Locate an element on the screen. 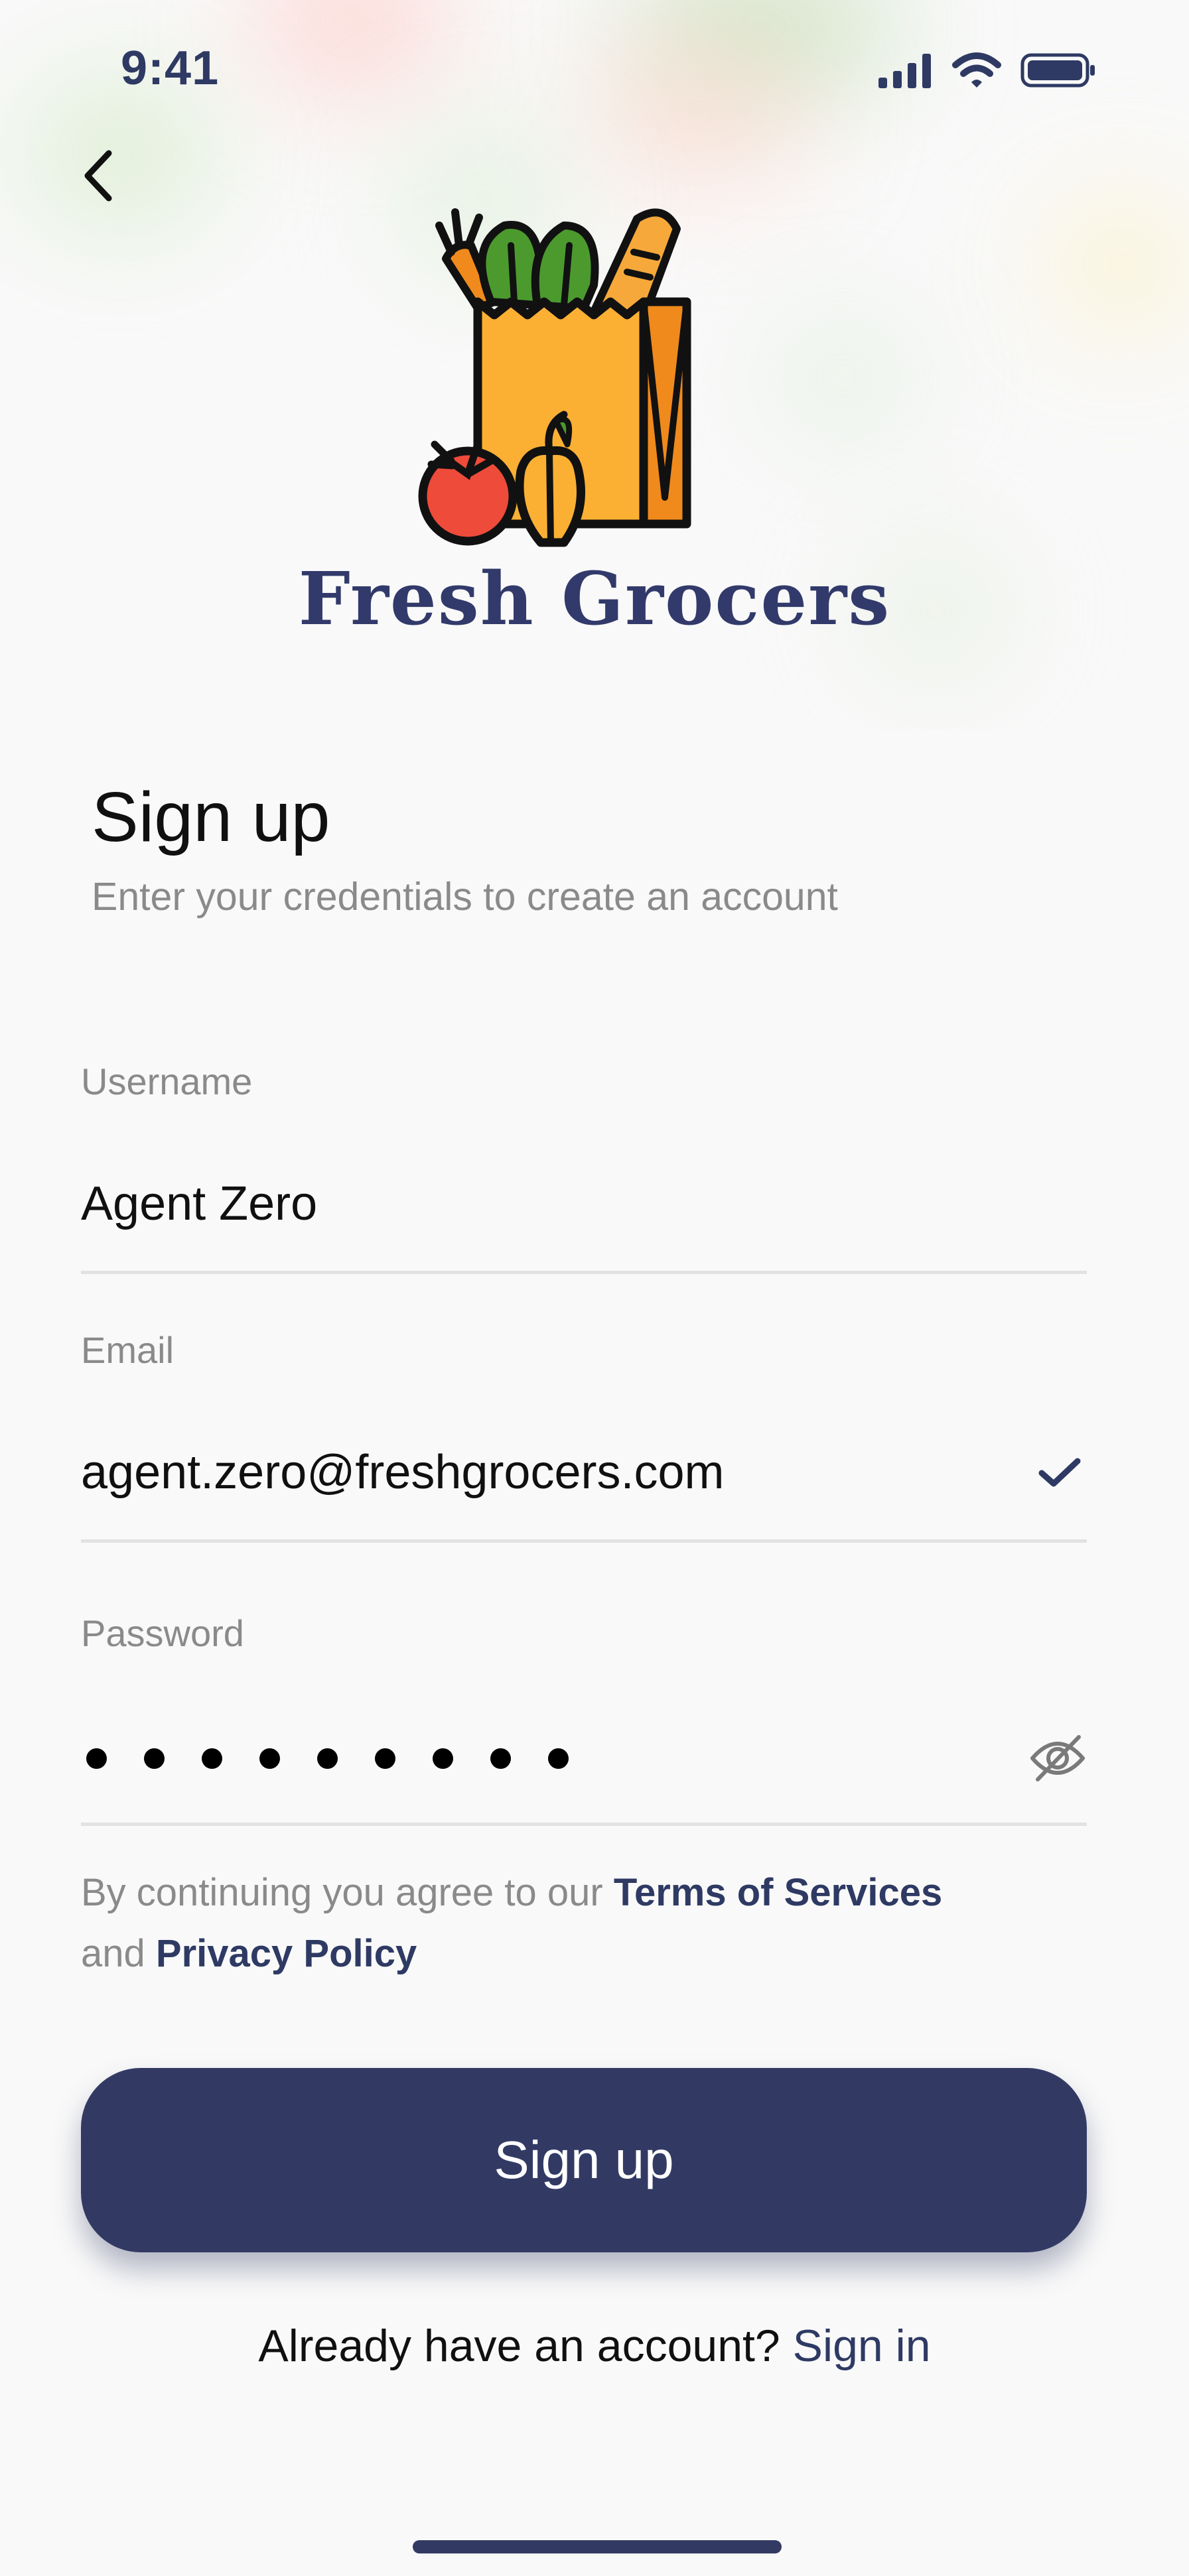 The height and width of the screenshot is (2576, 1189). status-bar: 9:41 is located at coordinates (595, 73).